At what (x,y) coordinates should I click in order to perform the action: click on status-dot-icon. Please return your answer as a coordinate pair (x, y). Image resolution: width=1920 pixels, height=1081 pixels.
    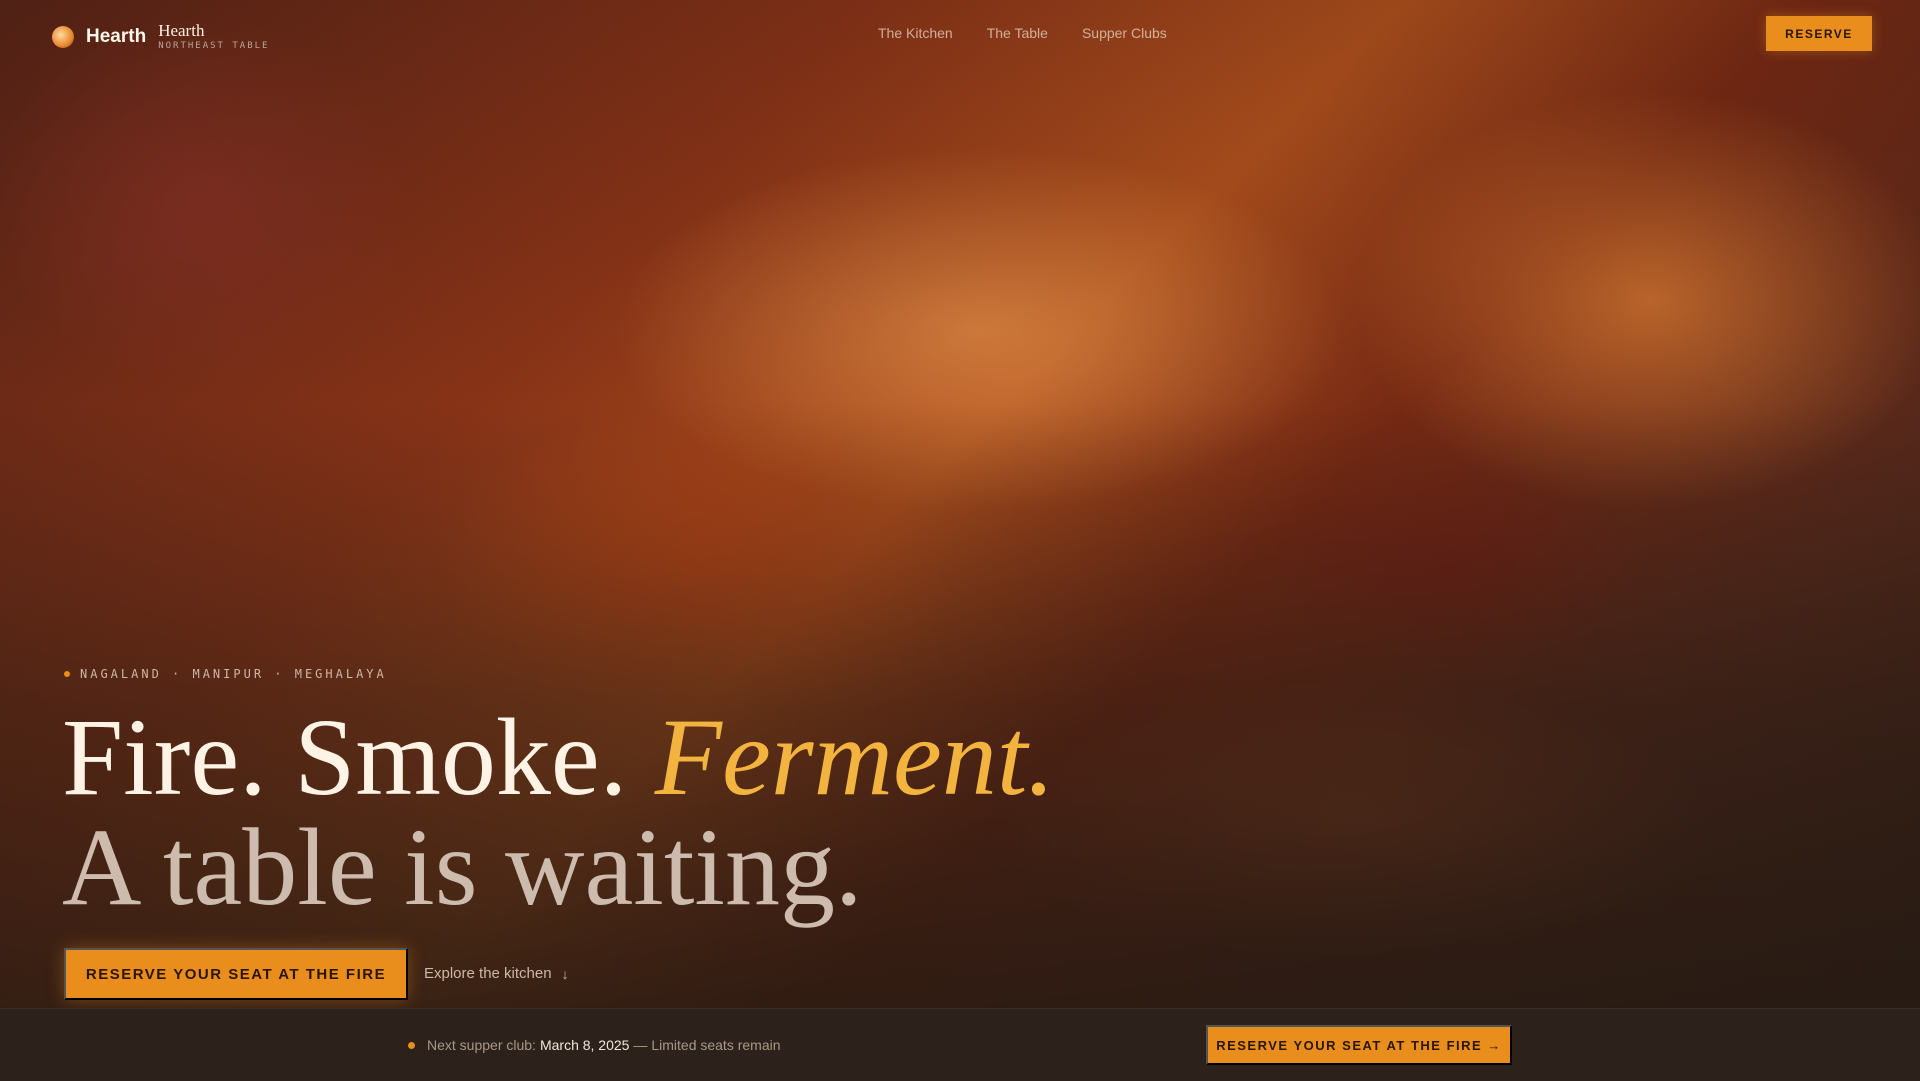
    Looking at the image, I should click on (411, 1045).